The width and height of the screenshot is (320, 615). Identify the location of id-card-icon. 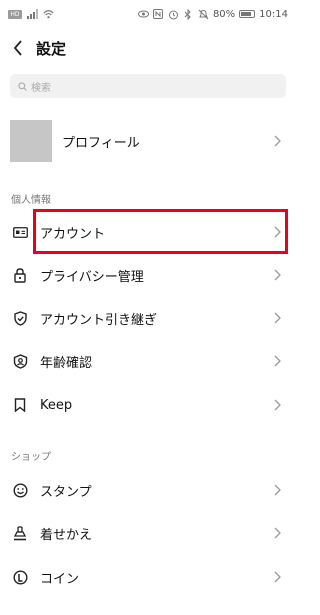
(20, 232).